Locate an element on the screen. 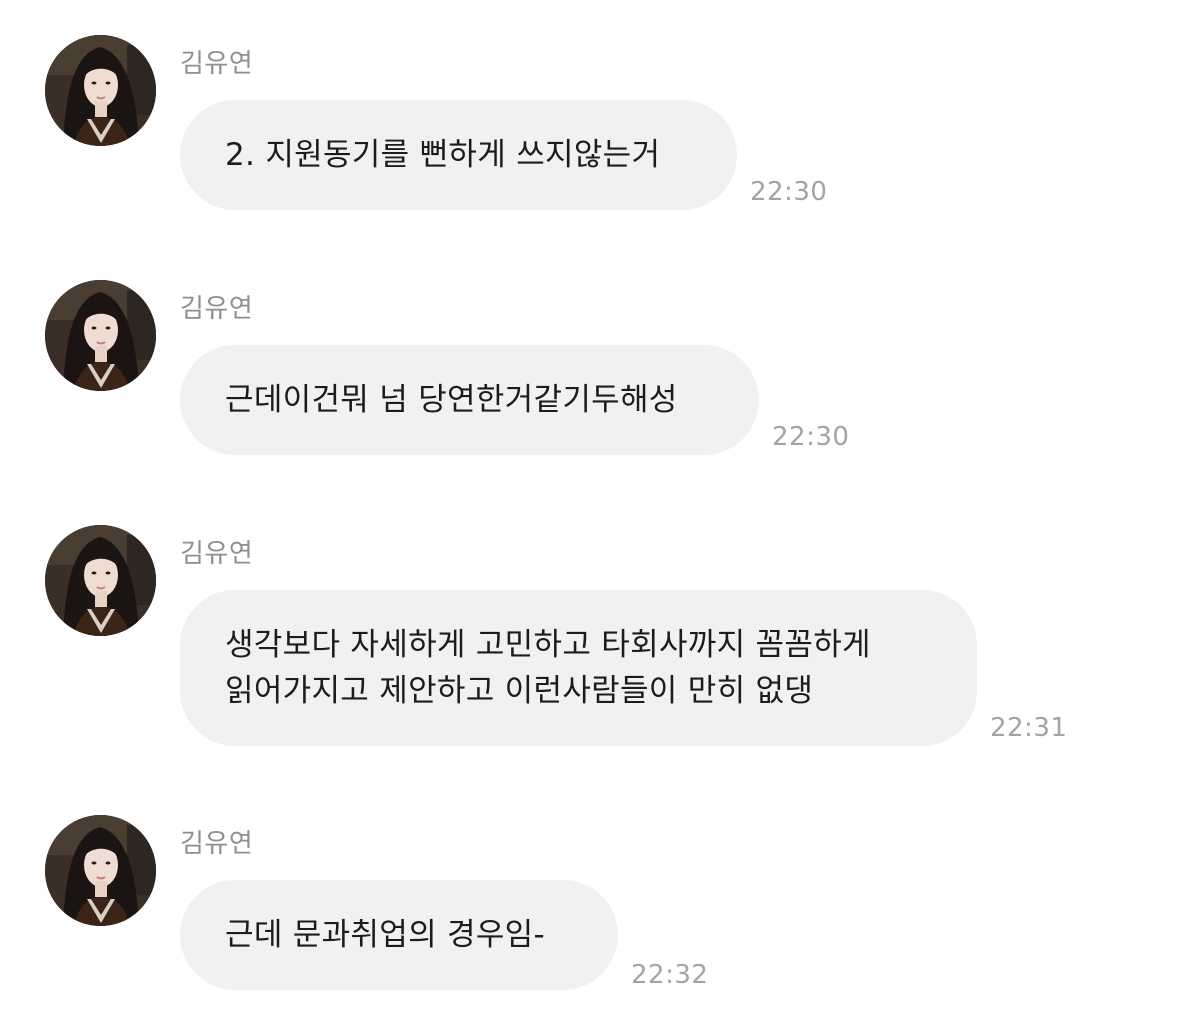 This screenshot has width=1200, height=1035. message-text: 근데 문과취업의 경우임- is located at coordinates (385, 935).